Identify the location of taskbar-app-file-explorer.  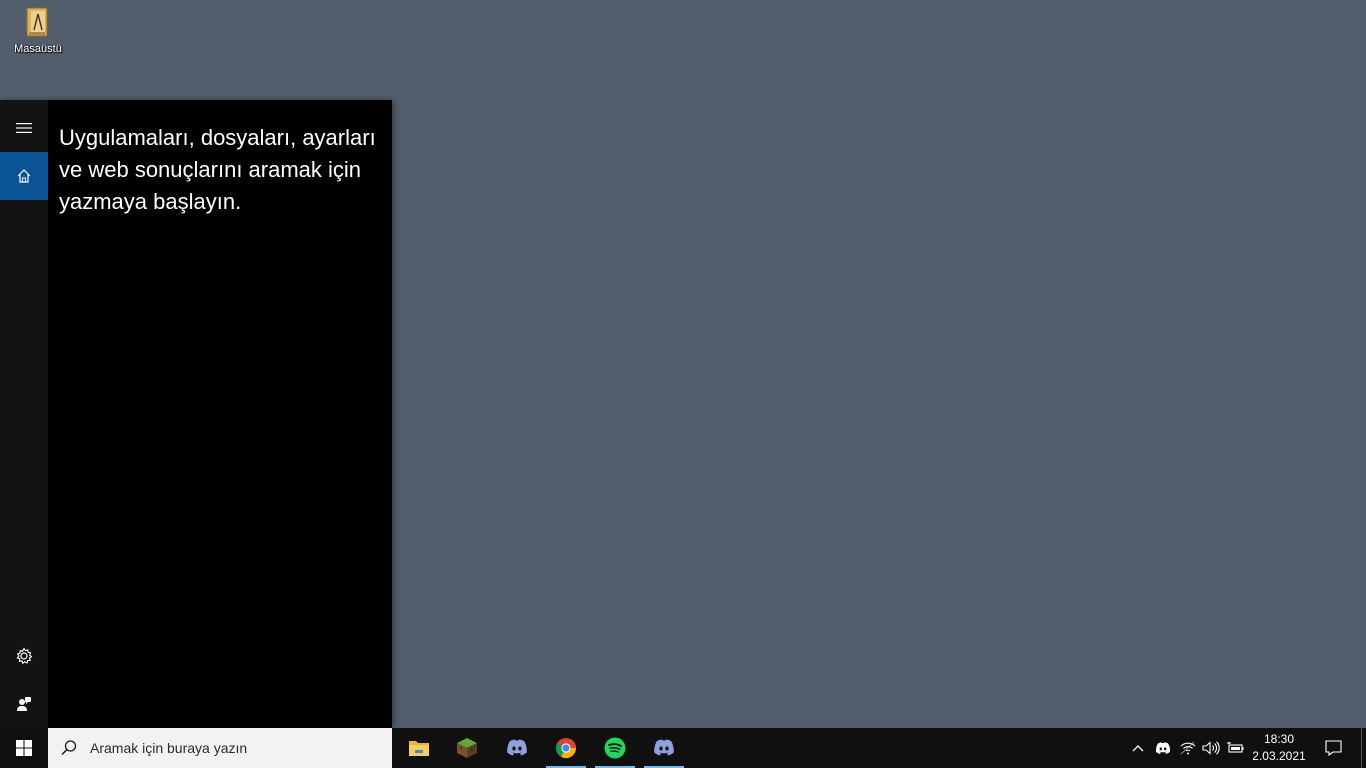
(419, 748).